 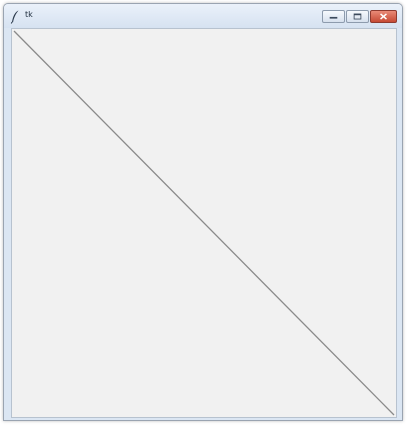 I want to click on minimize-icon, so click(x=333, y=17).